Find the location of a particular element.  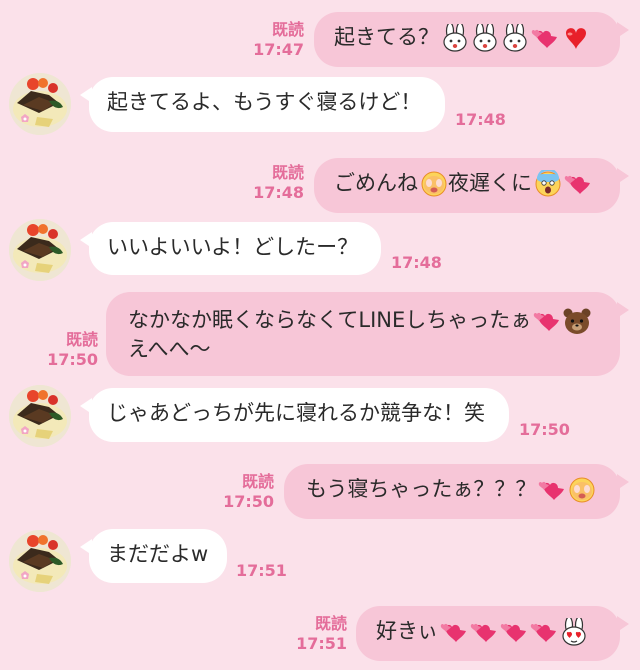

message-text-line2: えへへ〜 is located at coordinates (169, 349).